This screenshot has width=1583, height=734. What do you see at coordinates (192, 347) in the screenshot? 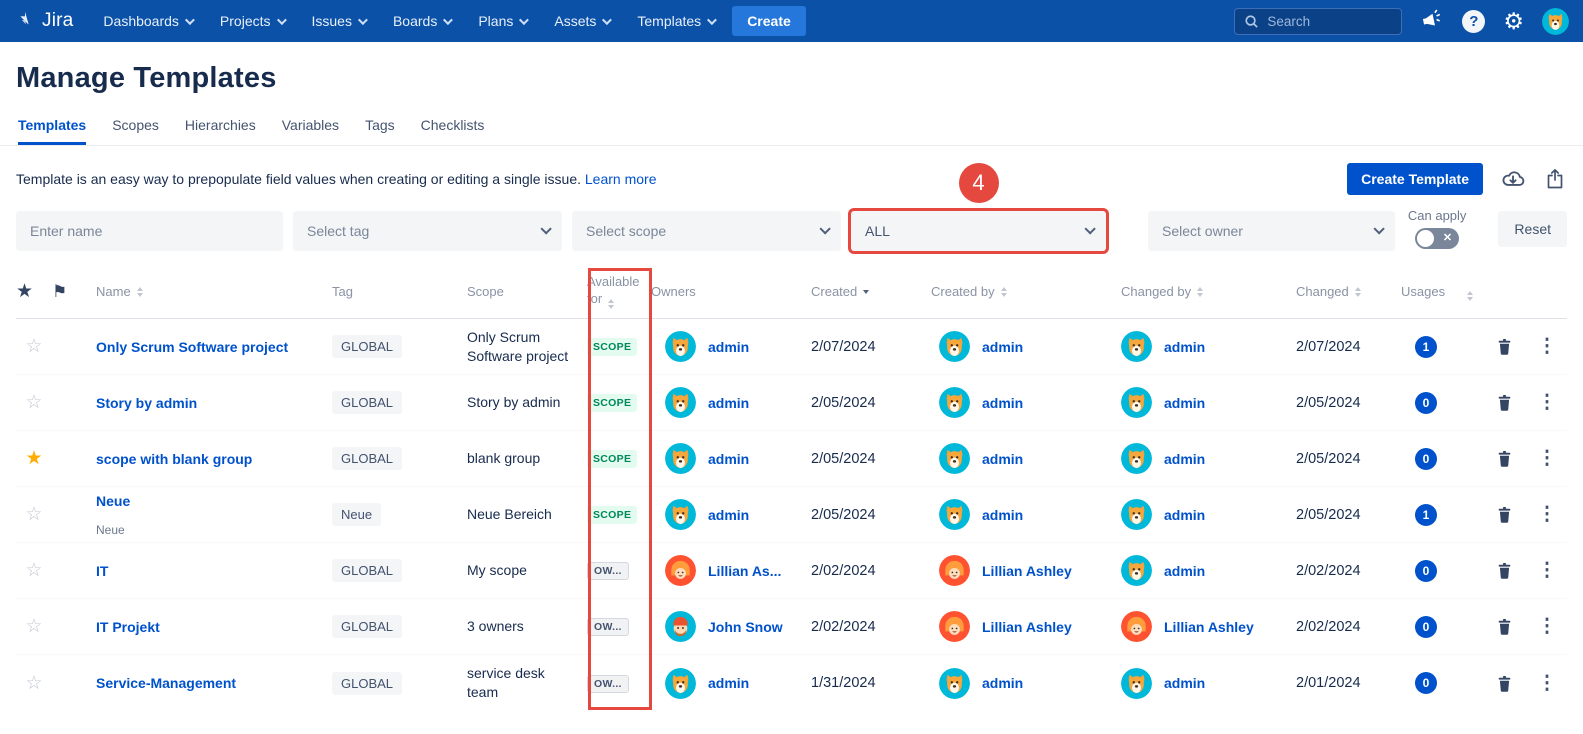
I see `template-name-link: Only Scrum Software project` at bounding box center [192, 347].